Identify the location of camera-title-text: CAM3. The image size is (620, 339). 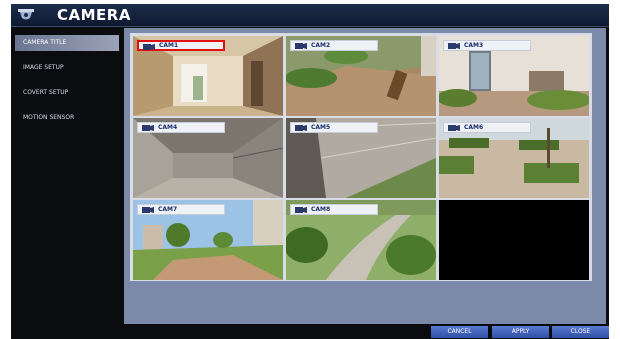
(474, 45).